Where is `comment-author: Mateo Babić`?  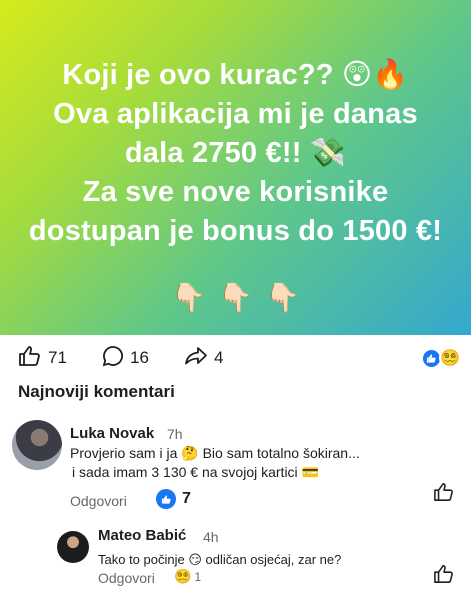
comment-author: Mateo Babić is located at coordinates (142, 535).